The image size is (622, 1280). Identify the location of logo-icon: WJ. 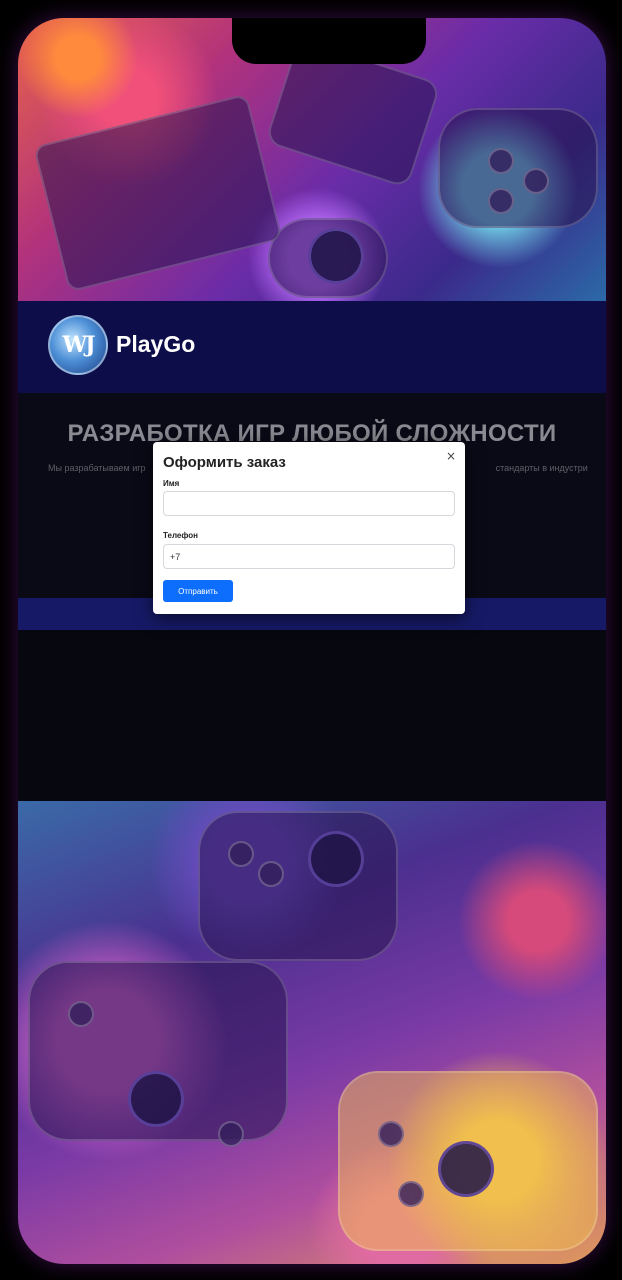
(78, 345).